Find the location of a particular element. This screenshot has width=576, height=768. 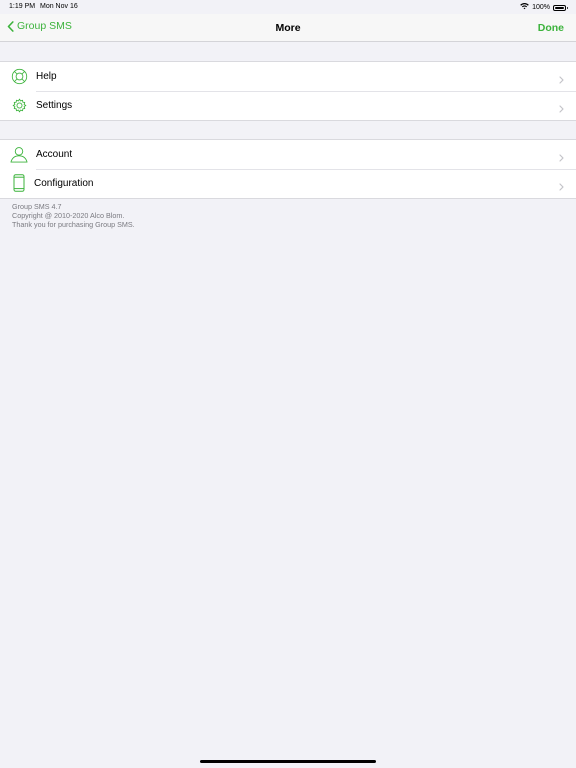

settings-group-1: Help Settings is located at coordinates (288, 91).